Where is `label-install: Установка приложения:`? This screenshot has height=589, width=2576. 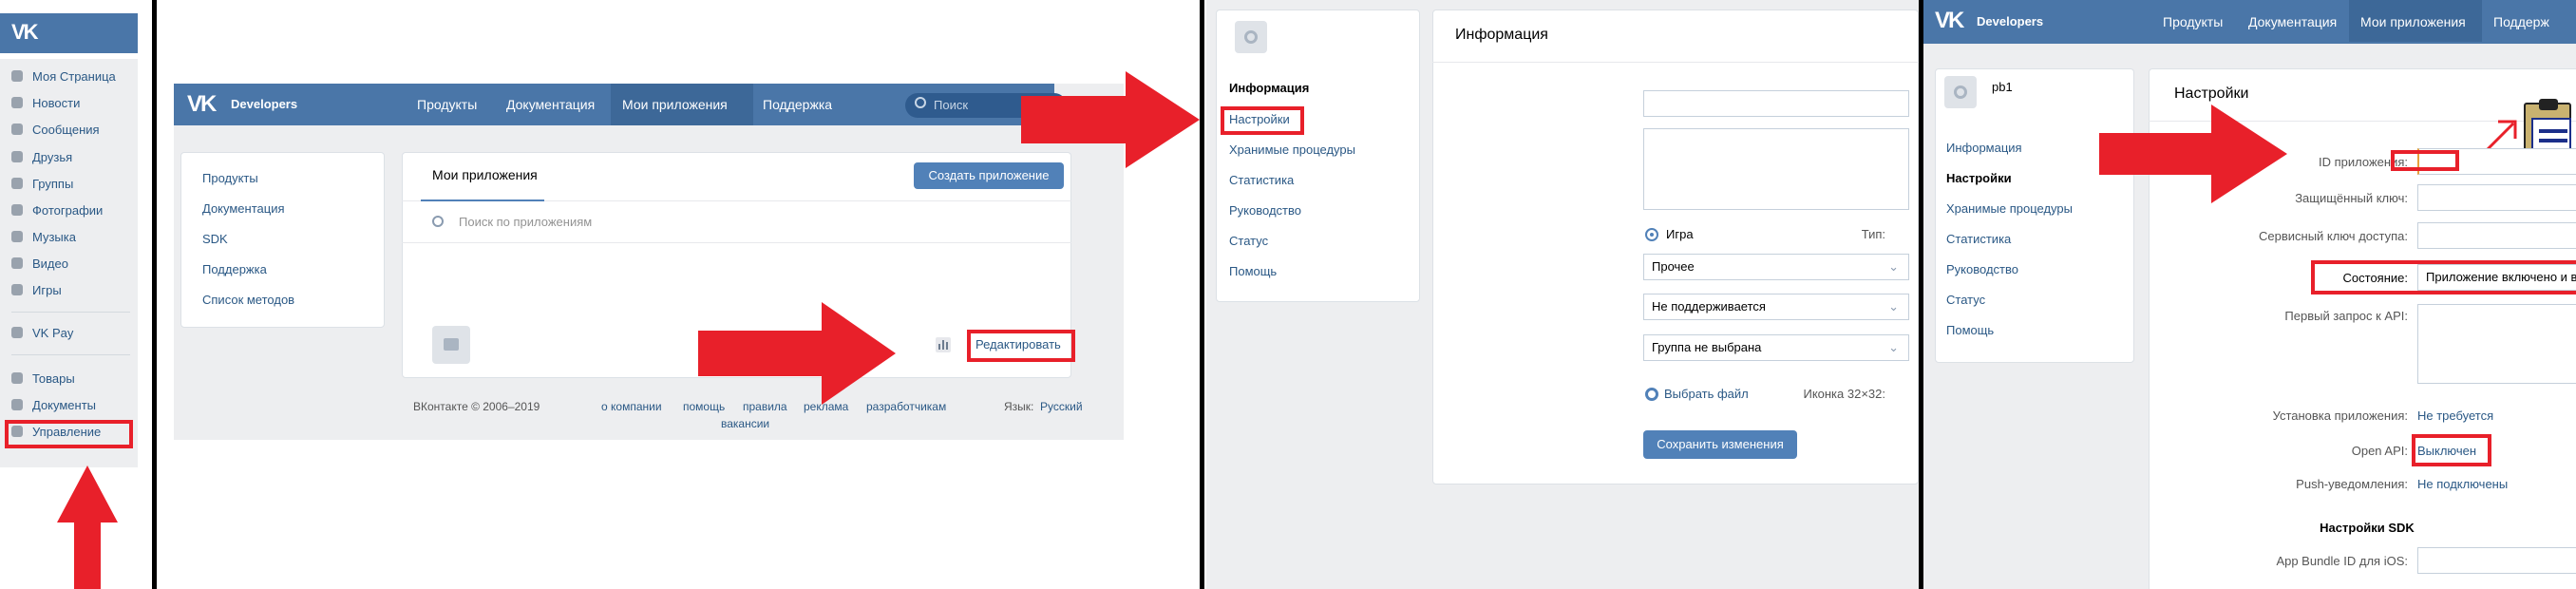
label-install: Установка приложения: is located at coordinates (2340, 415).